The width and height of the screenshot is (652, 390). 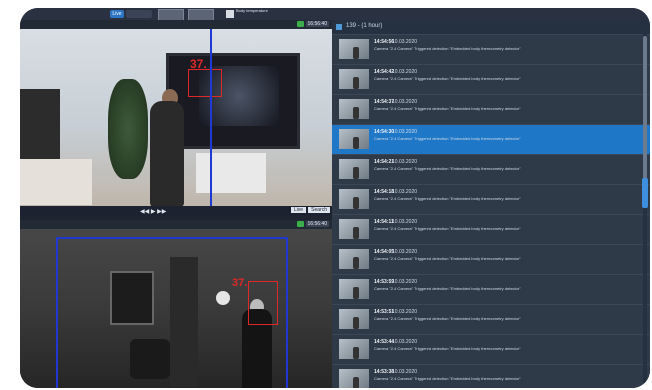 What do you see at coordinates (128, 129) in the screenshot?
I see `plant` at bounding box center [128, 129].